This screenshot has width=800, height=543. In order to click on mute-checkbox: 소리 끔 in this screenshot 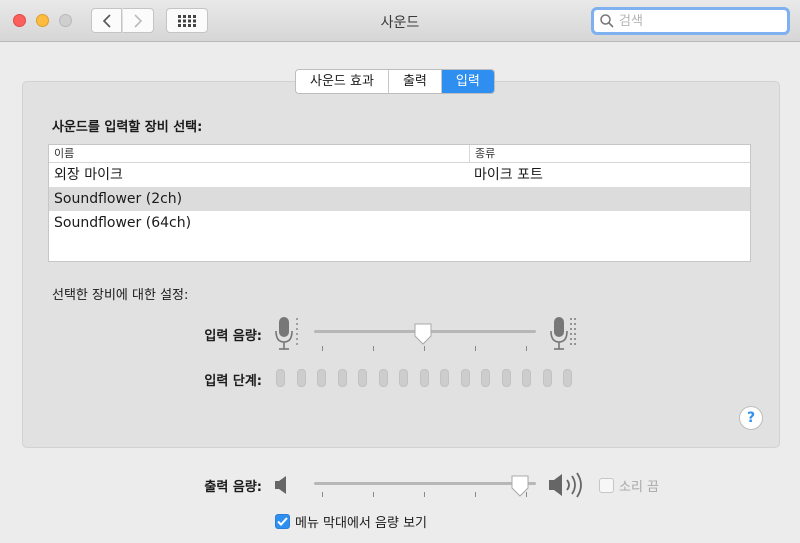, I will do `click(629, 485)`.